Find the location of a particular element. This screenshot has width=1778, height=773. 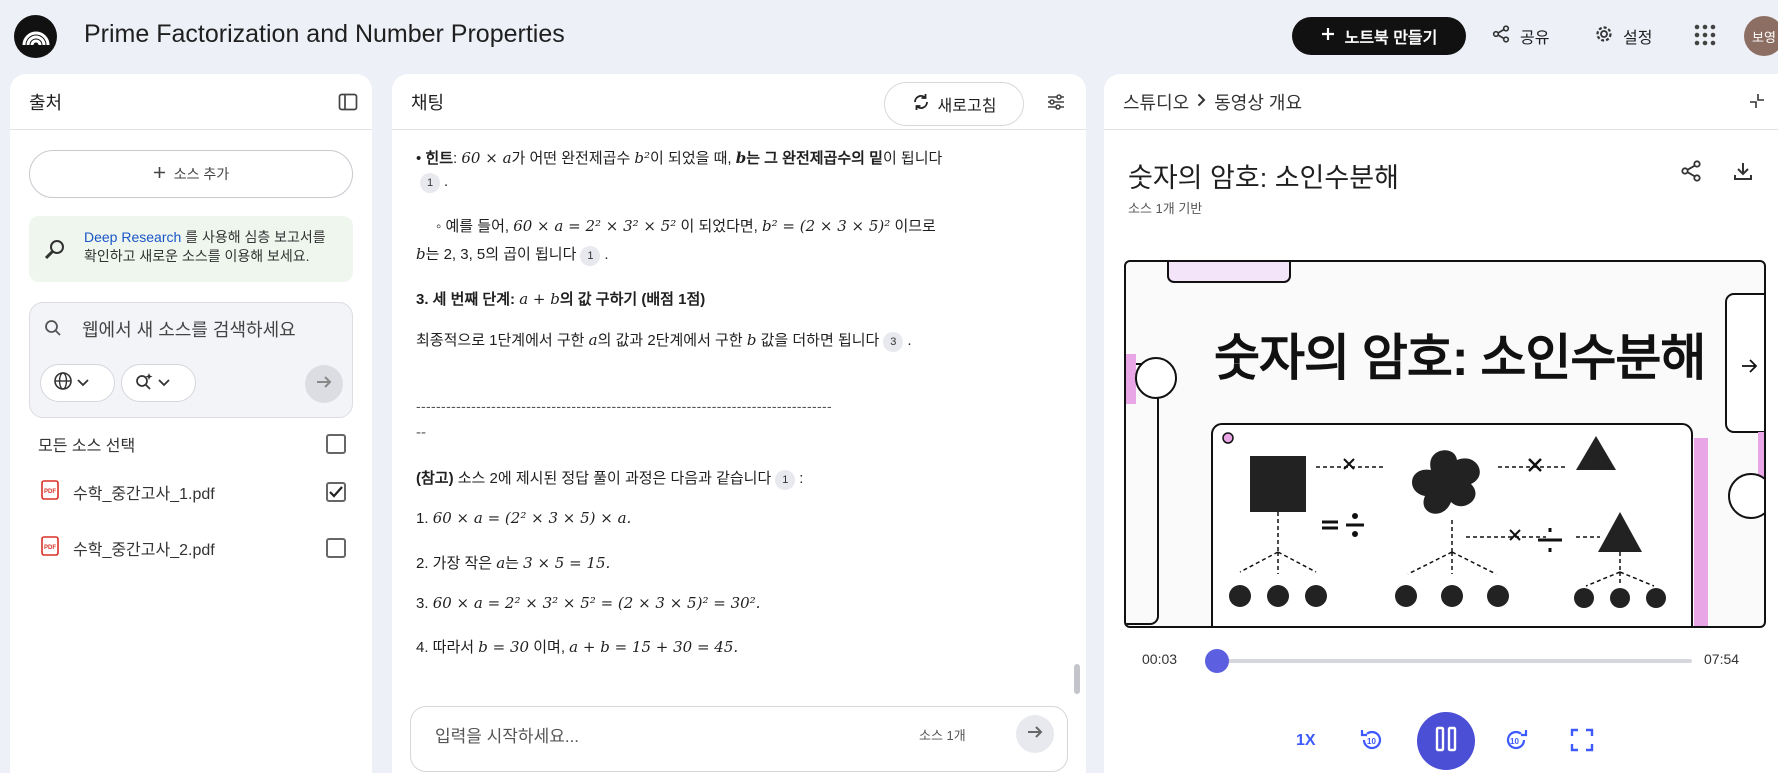

web-source-search: 웹에서 새 소스를 검색하세요 is located at coordinates (191, 360).